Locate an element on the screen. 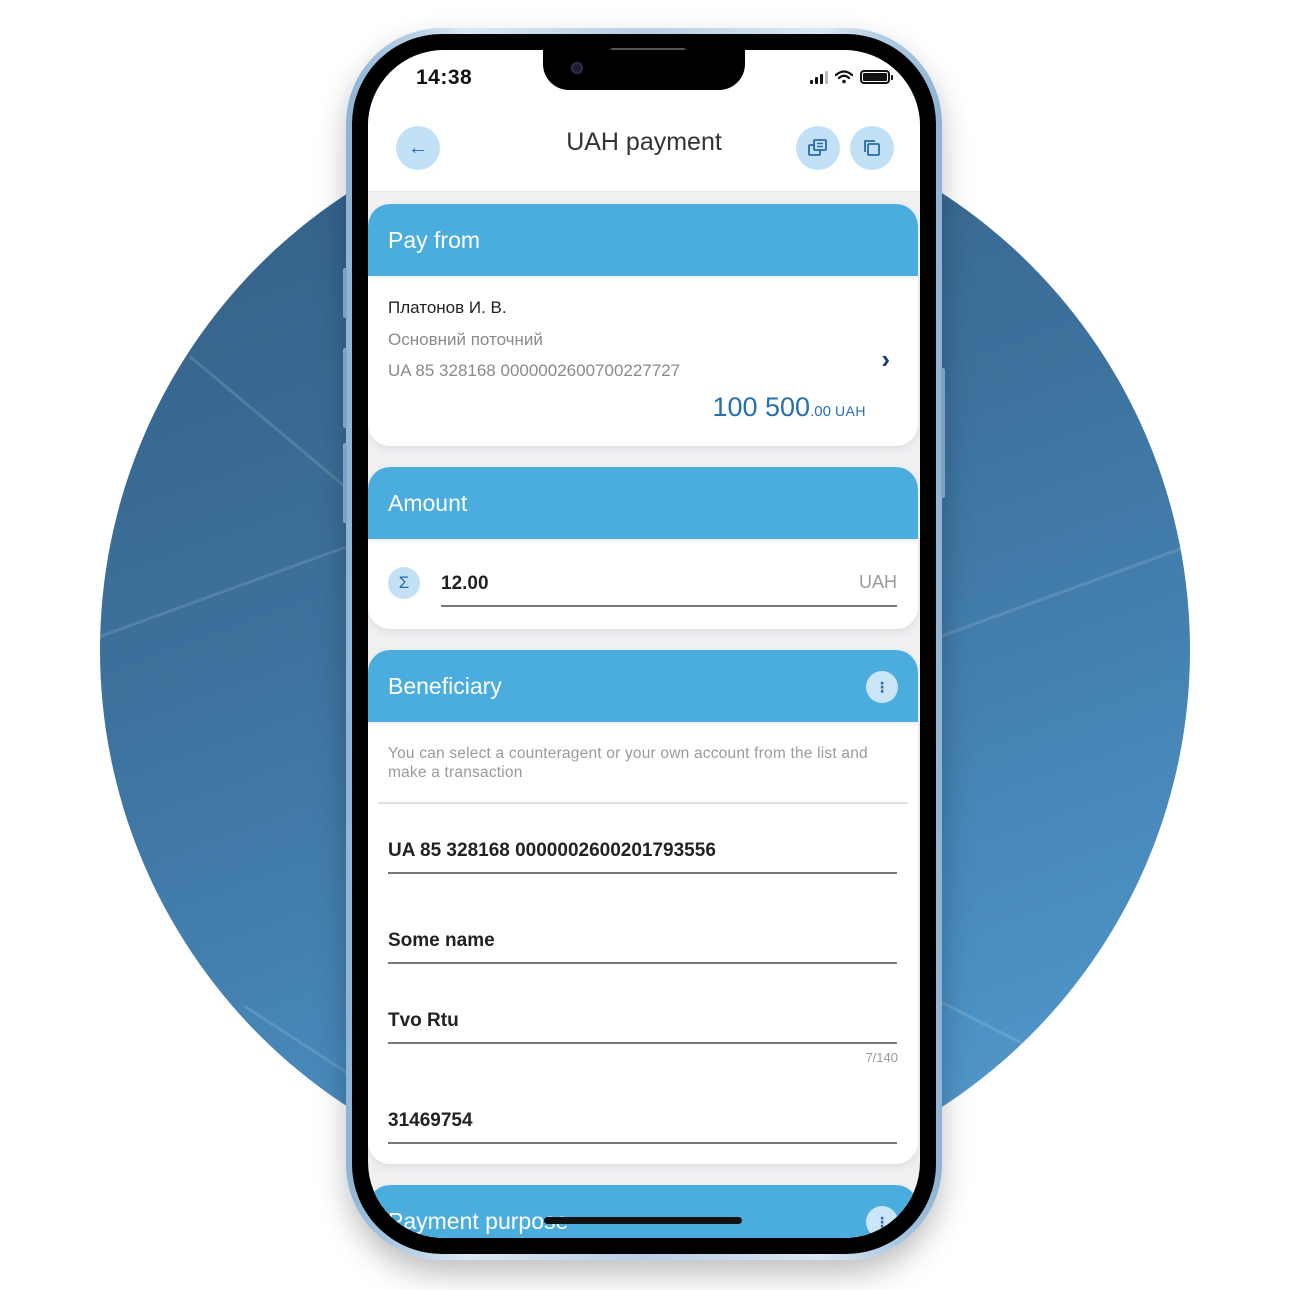  payment-purpose-menu-button: ⋮ is located at coordinates (882, 1222).